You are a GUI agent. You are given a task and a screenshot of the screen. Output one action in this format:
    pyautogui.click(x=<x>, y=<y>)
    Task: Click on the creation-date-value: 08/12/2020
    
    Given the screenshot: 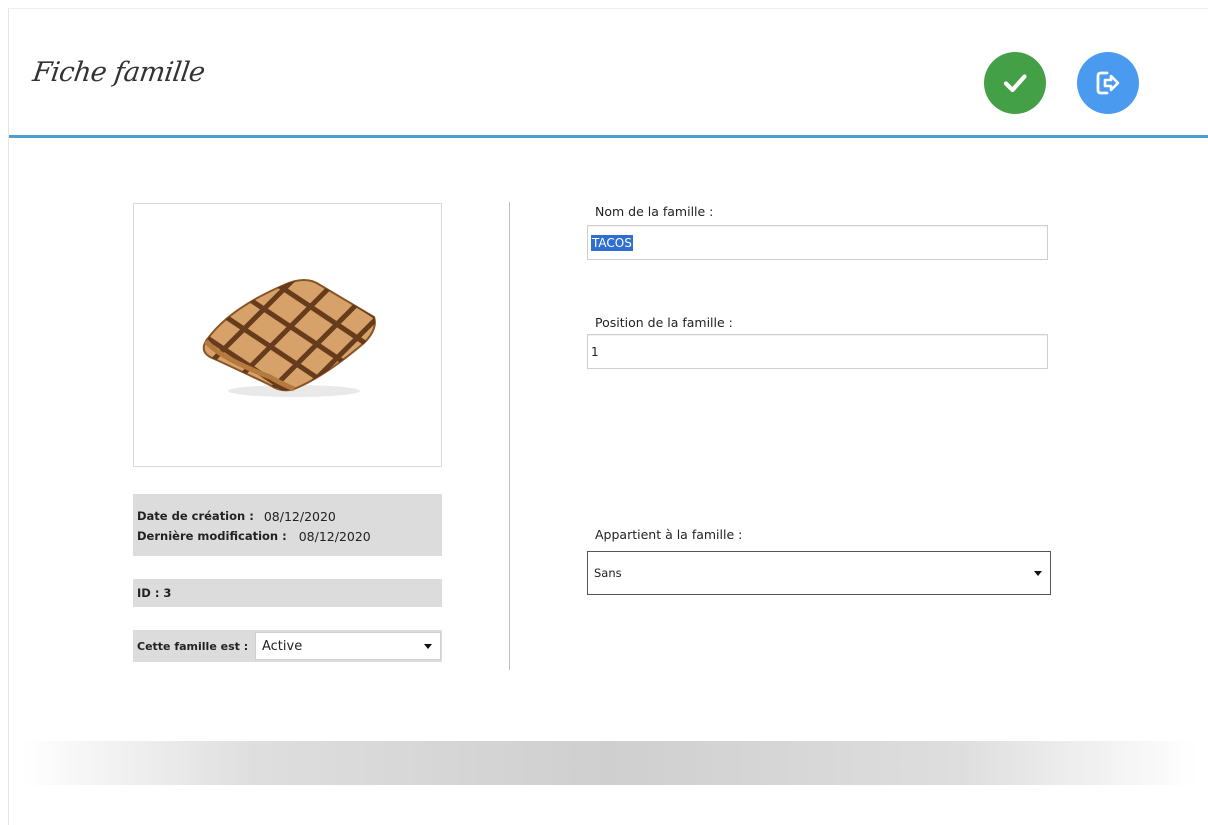 What is the action you would take?
    pyautogui.click(x=299, y=516)
    